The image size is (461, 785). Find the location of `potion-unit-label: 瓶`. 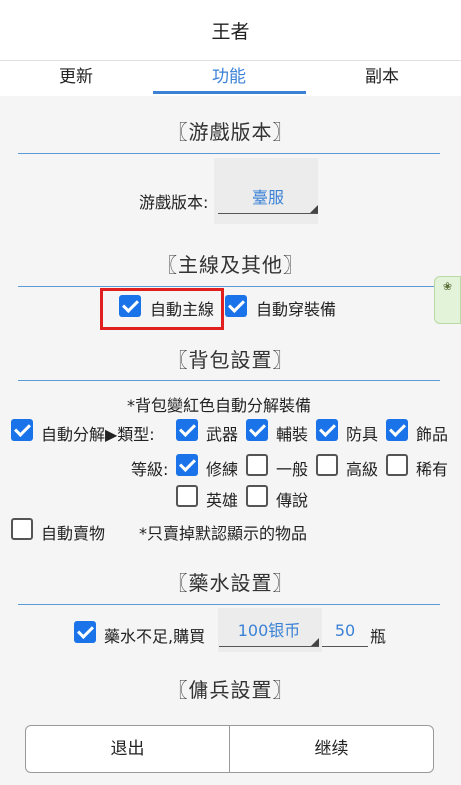

potion-unit-label: 瓶 is located at coordinates (378, 636).